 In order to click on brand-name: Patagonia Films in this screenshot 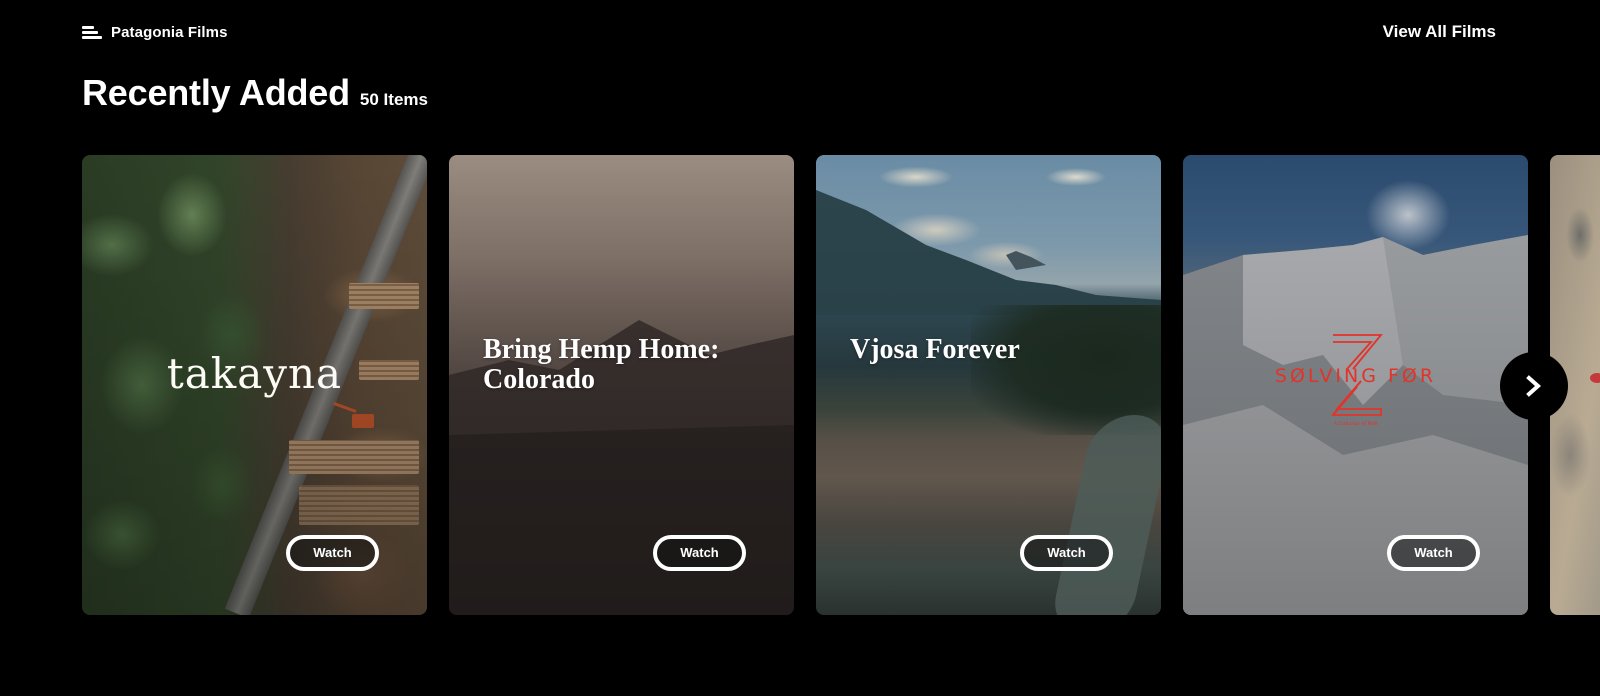, I will do `click(169, 32)`.